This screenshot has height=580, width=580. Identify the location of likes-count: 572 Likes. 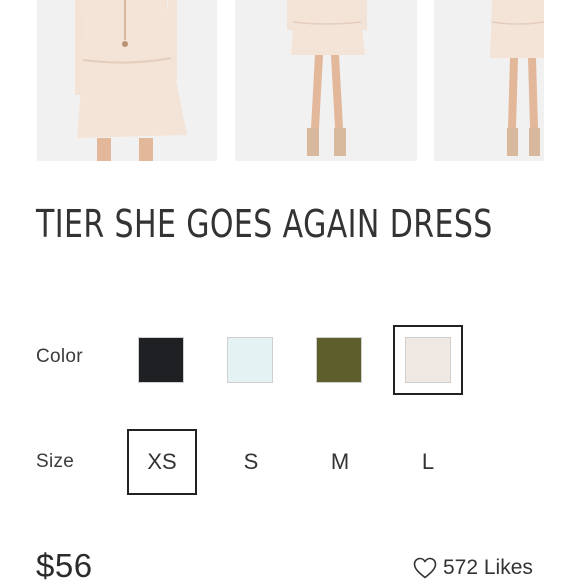
(488, 567).